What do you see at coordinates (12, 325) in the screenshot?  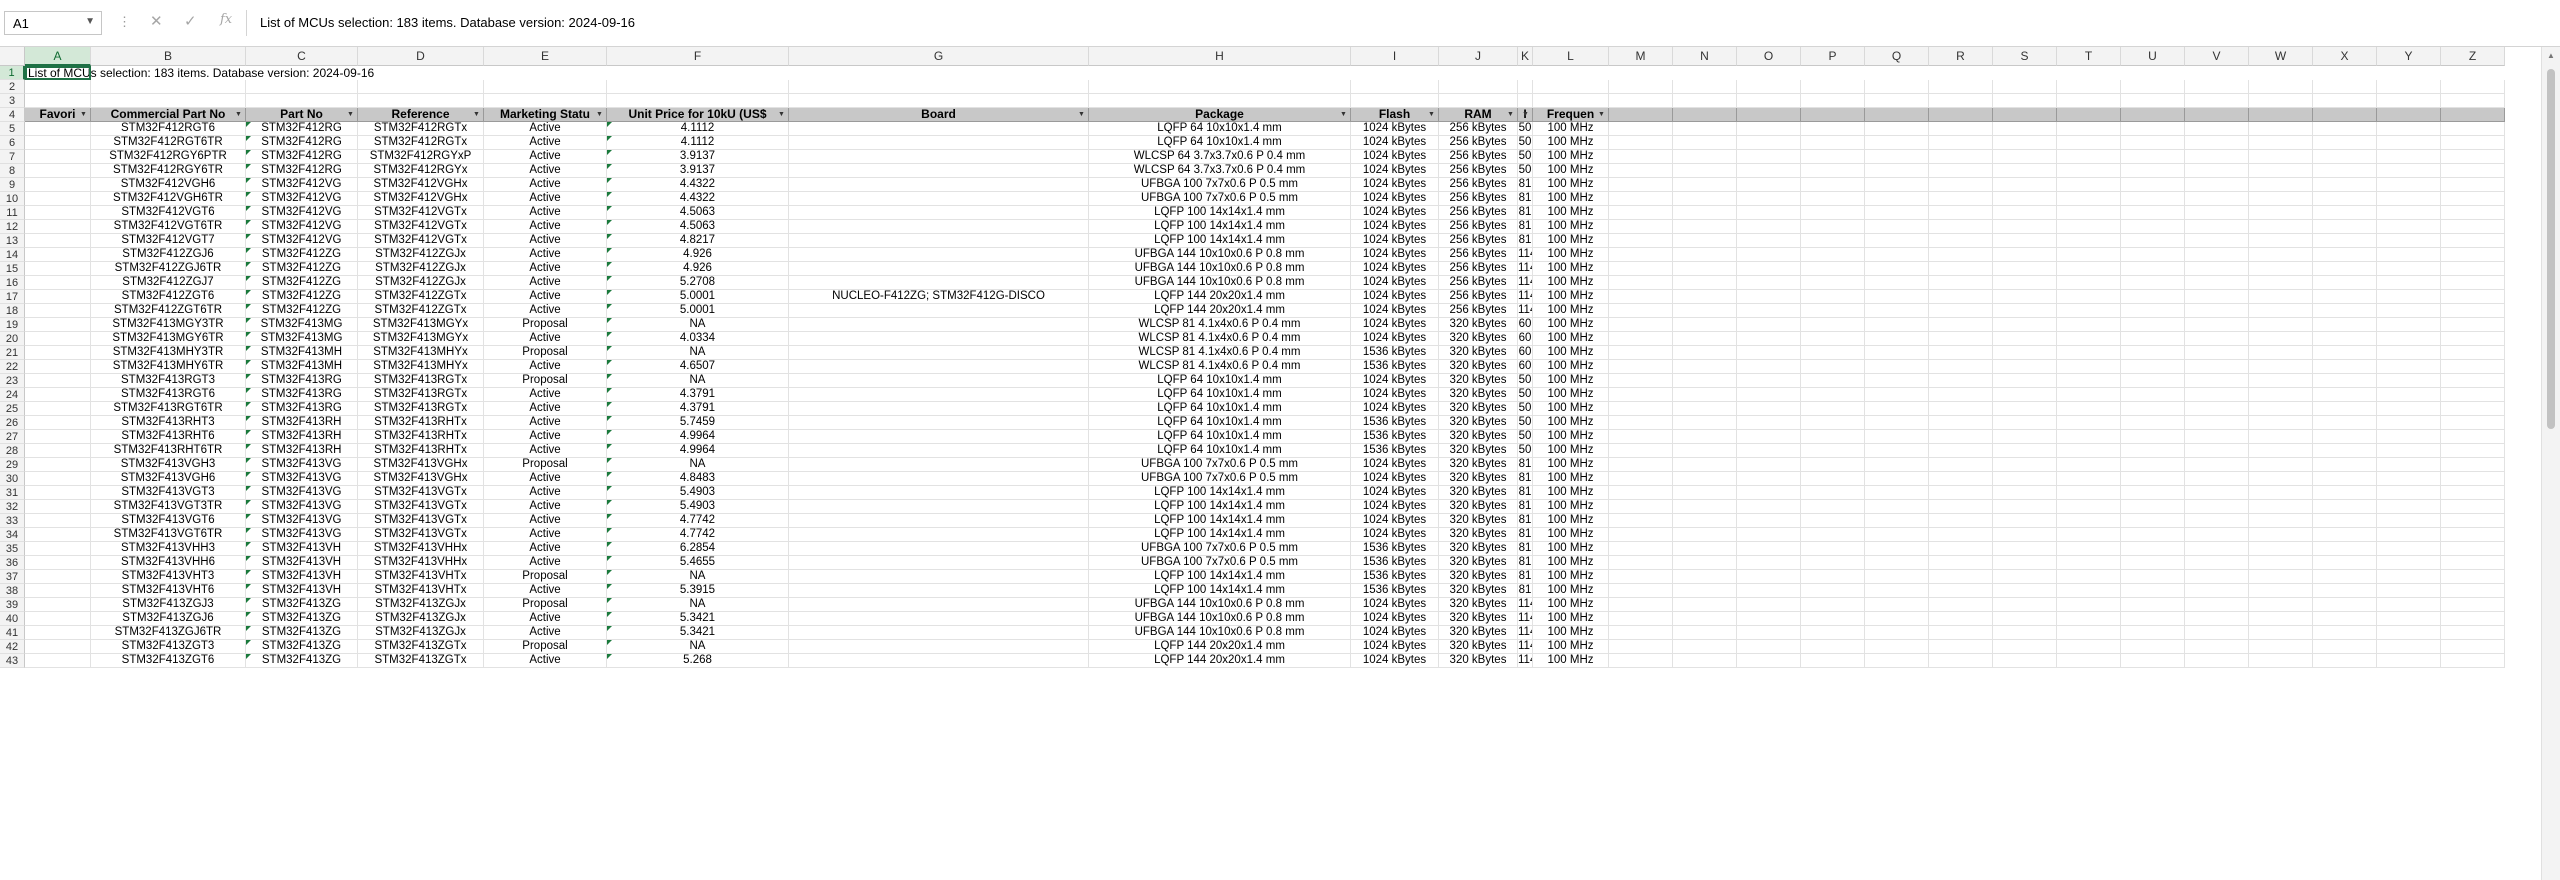 I see `row-header-19: 19` at bounding box center [12, 325].